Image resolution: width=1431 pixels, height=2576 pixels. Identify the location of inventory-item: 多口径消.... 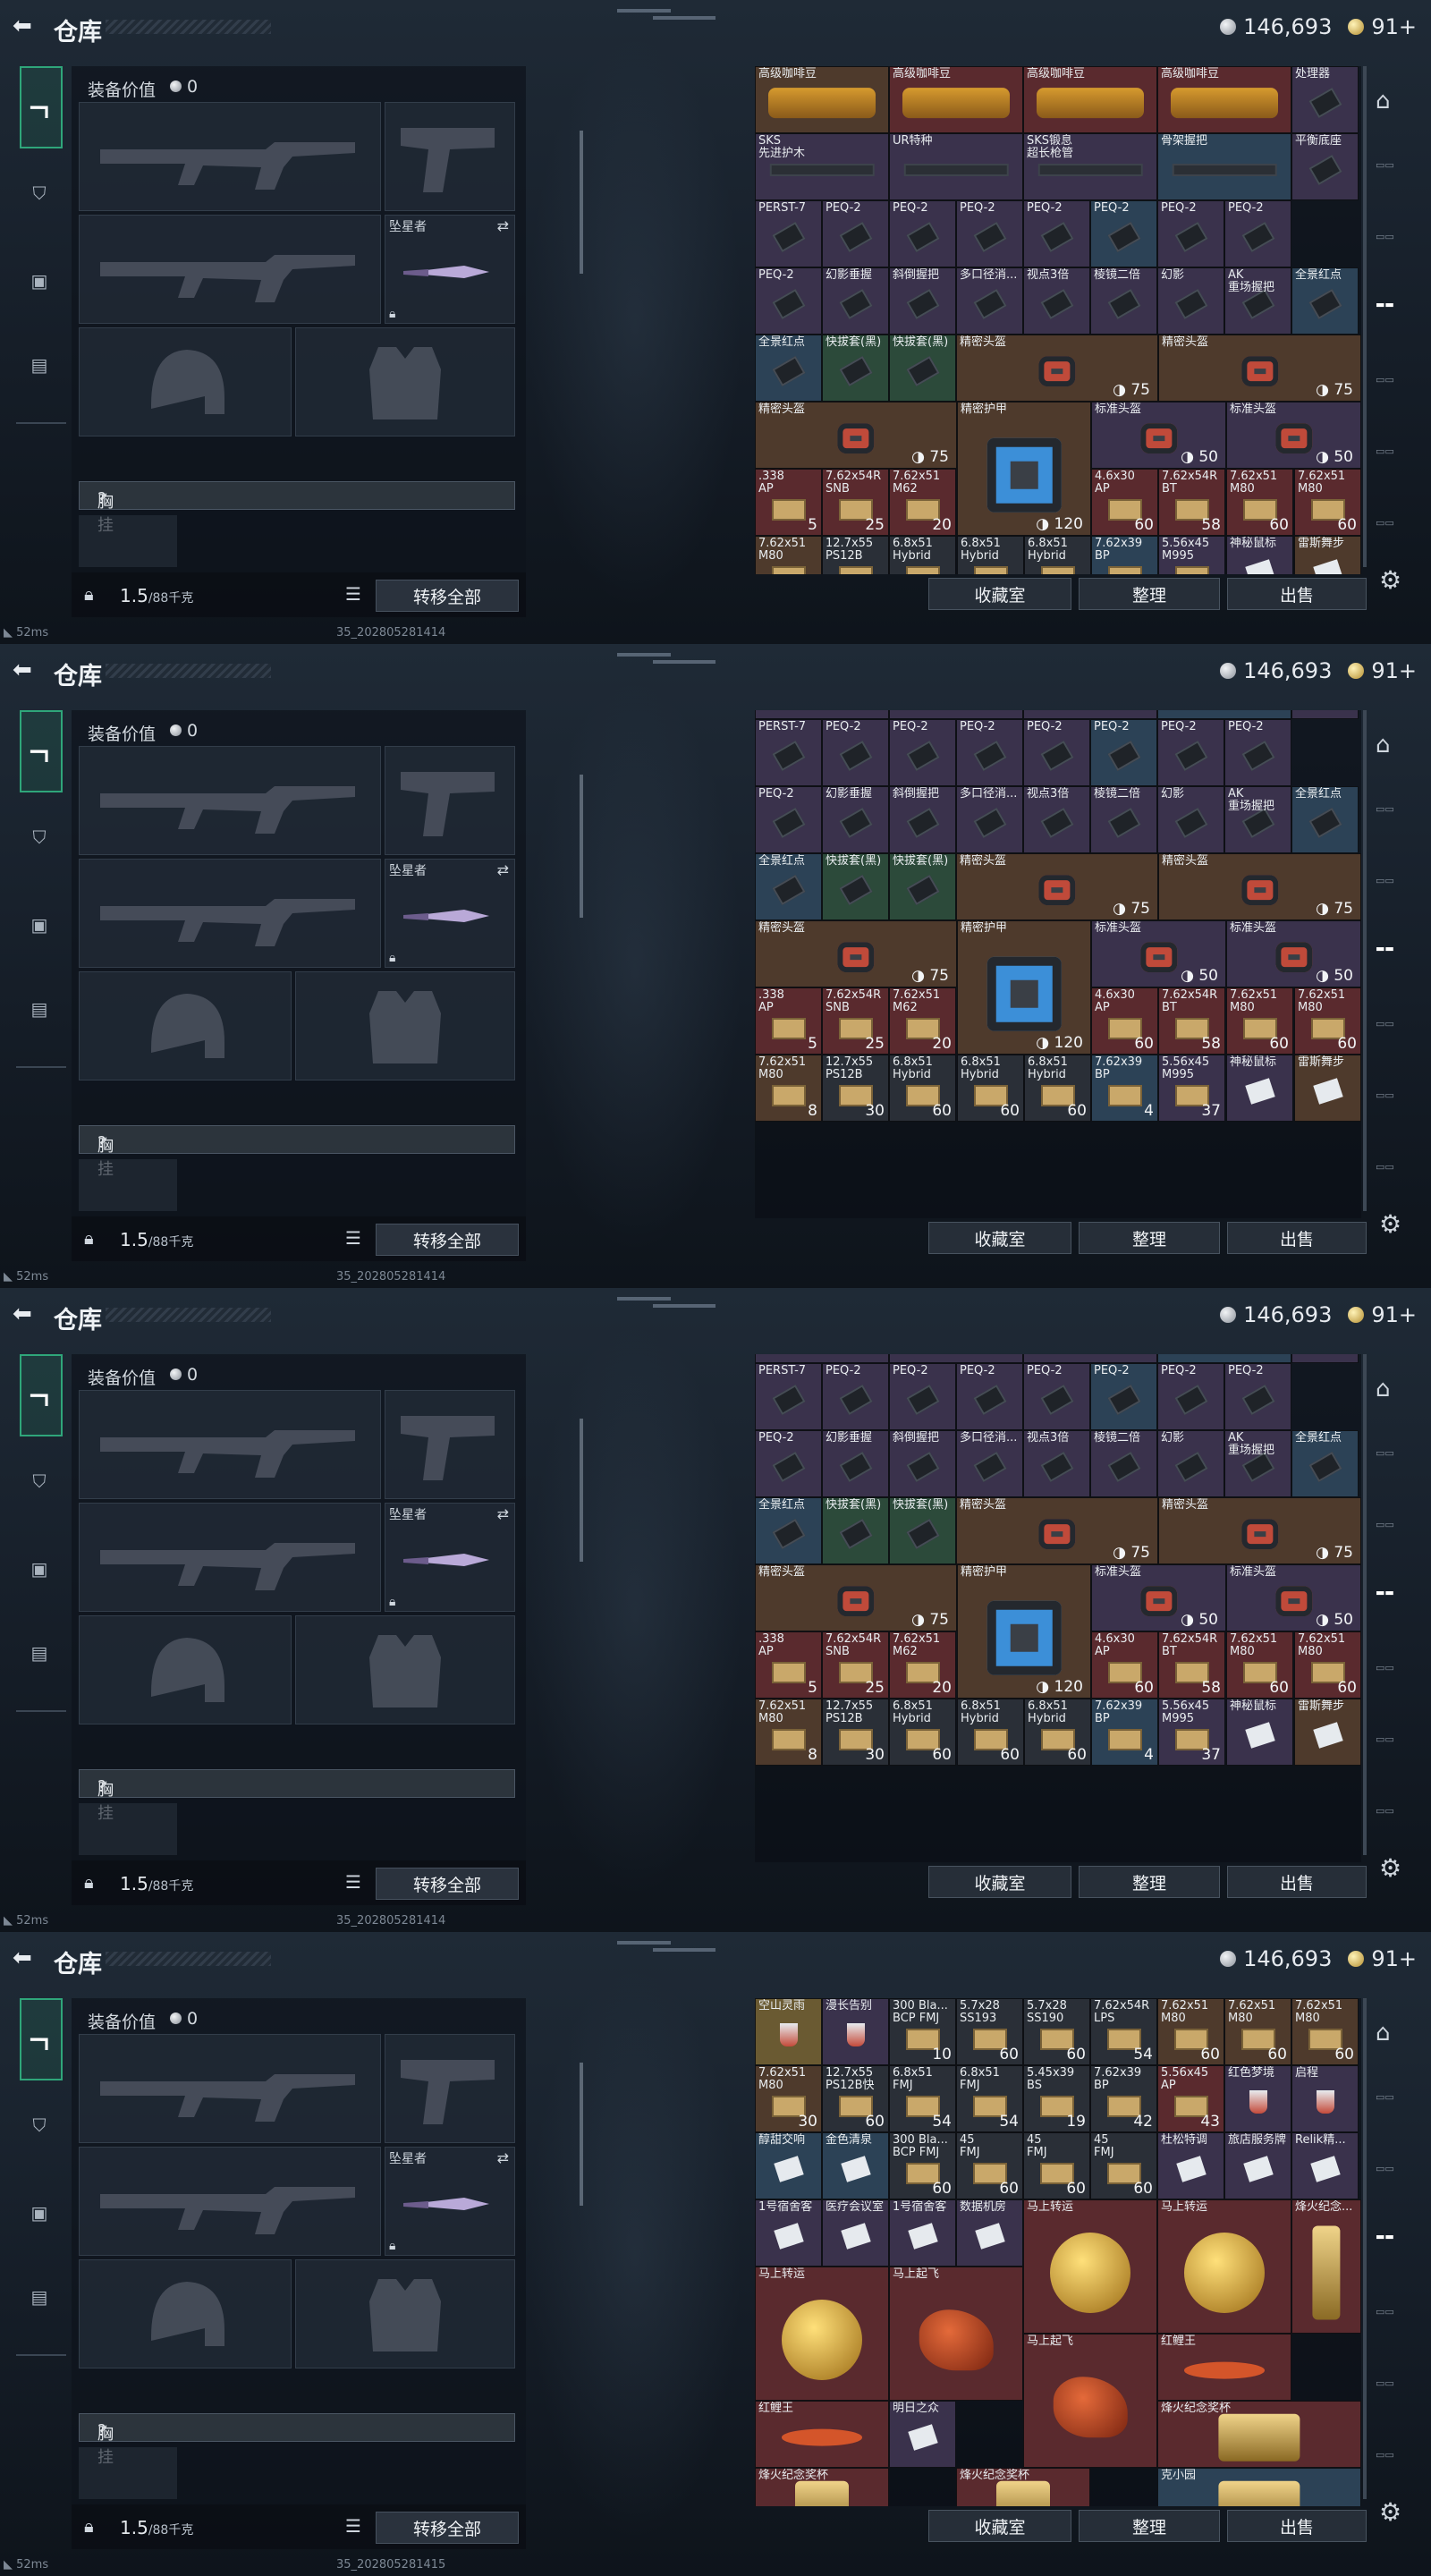
(990, 819).